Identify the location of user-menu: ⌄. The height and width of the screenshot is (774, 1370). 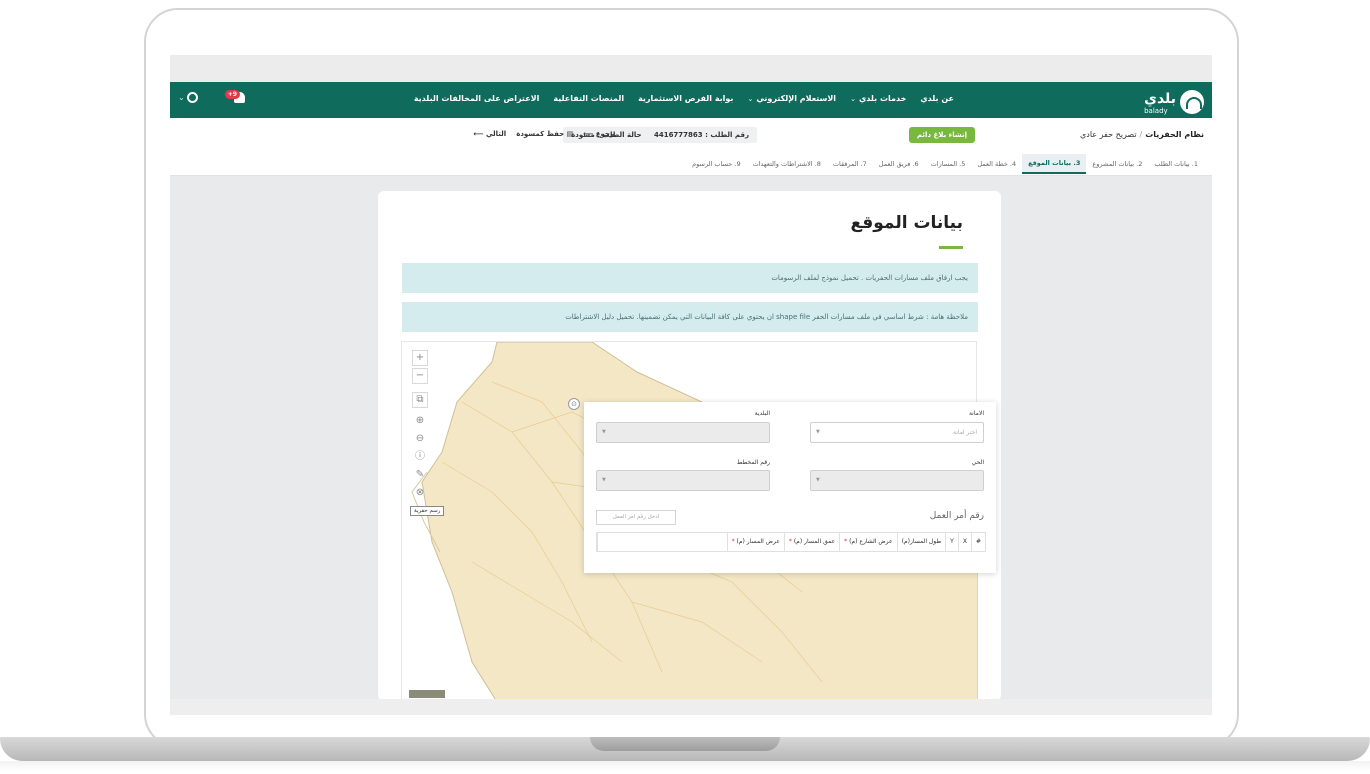
(188, 97).